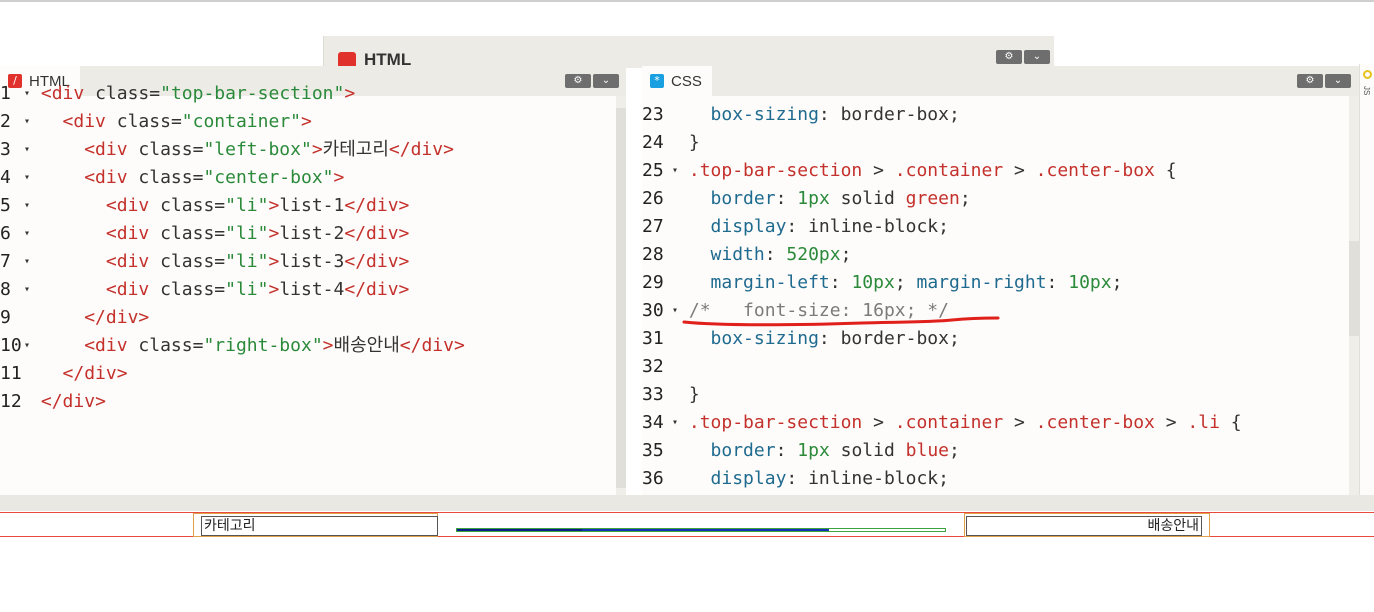 The width and height of the screenshot is (1374, 612). What do you see at coordinates (746, 255) in the screenshot?
I see `code-line: 28 width: 520px;` at bounding box center [746, 255].